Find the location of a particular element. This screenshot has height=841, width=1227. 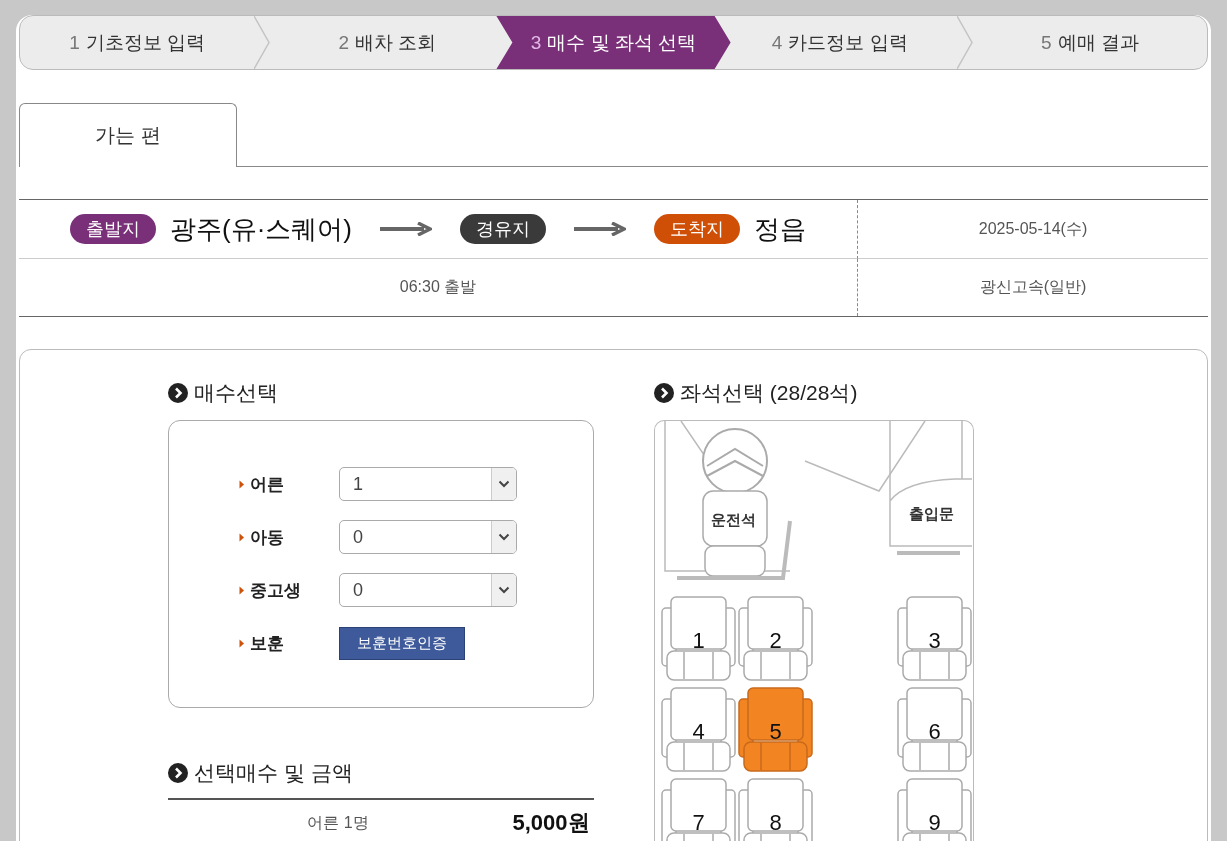

seat: 4 is located at coordinates (698, 729).